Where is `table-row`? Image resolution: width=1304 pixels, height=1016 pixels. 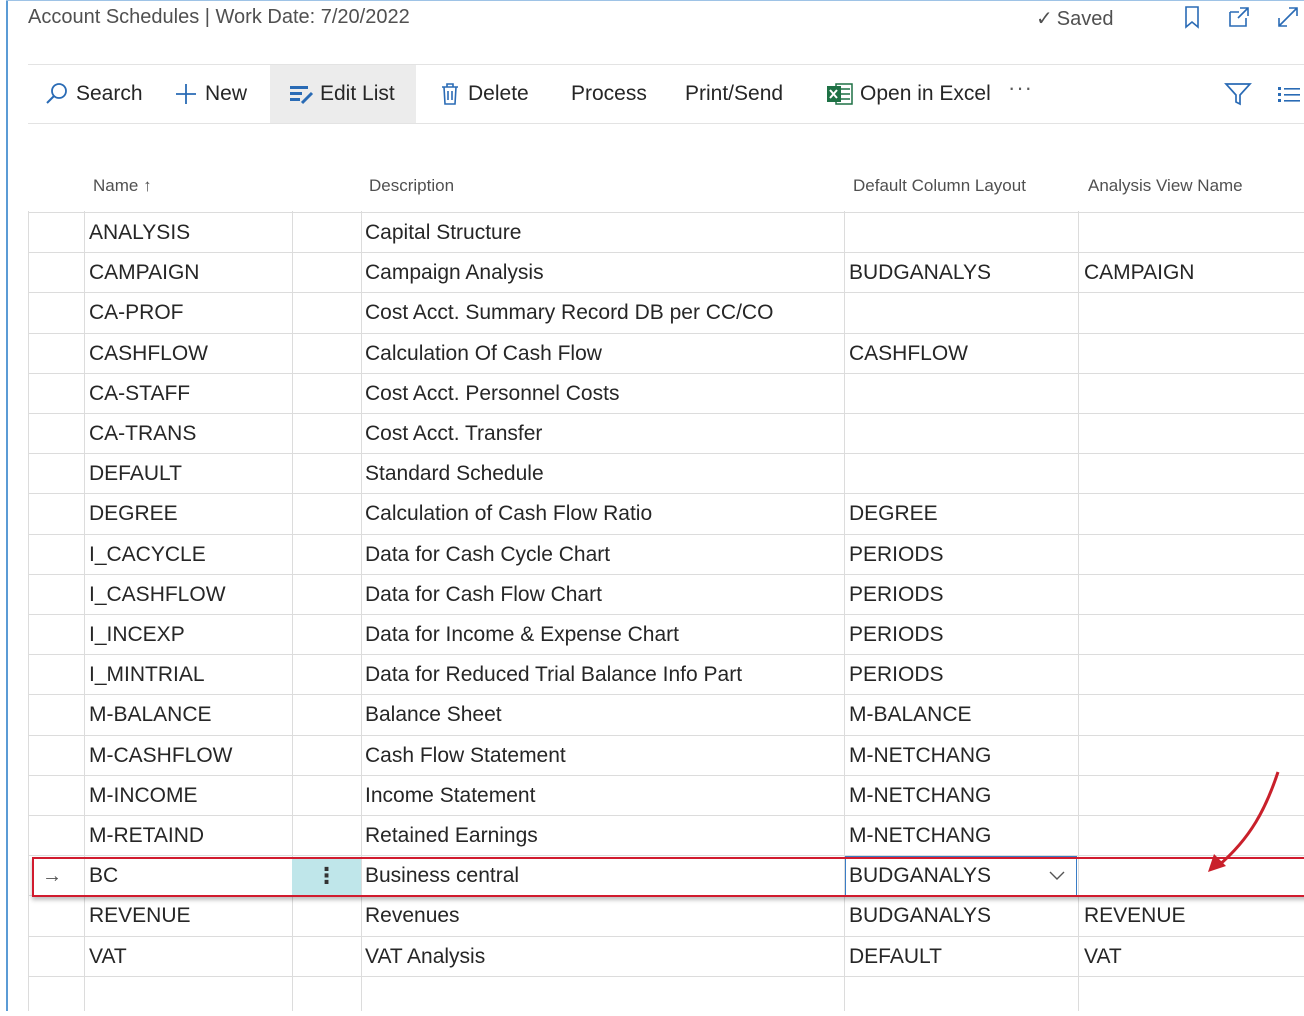 table-row is located at coordinates (666, 996).